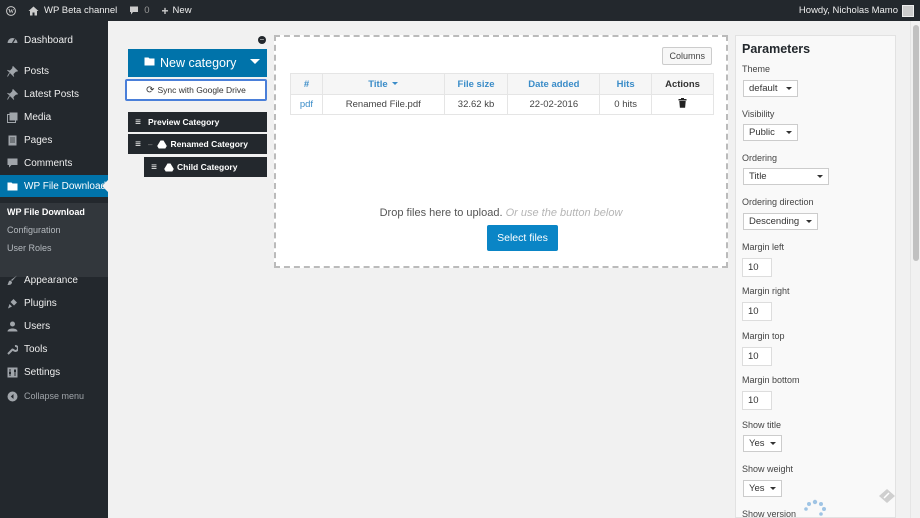  I want to click on show-title-select: Yes, so click(762, 443).